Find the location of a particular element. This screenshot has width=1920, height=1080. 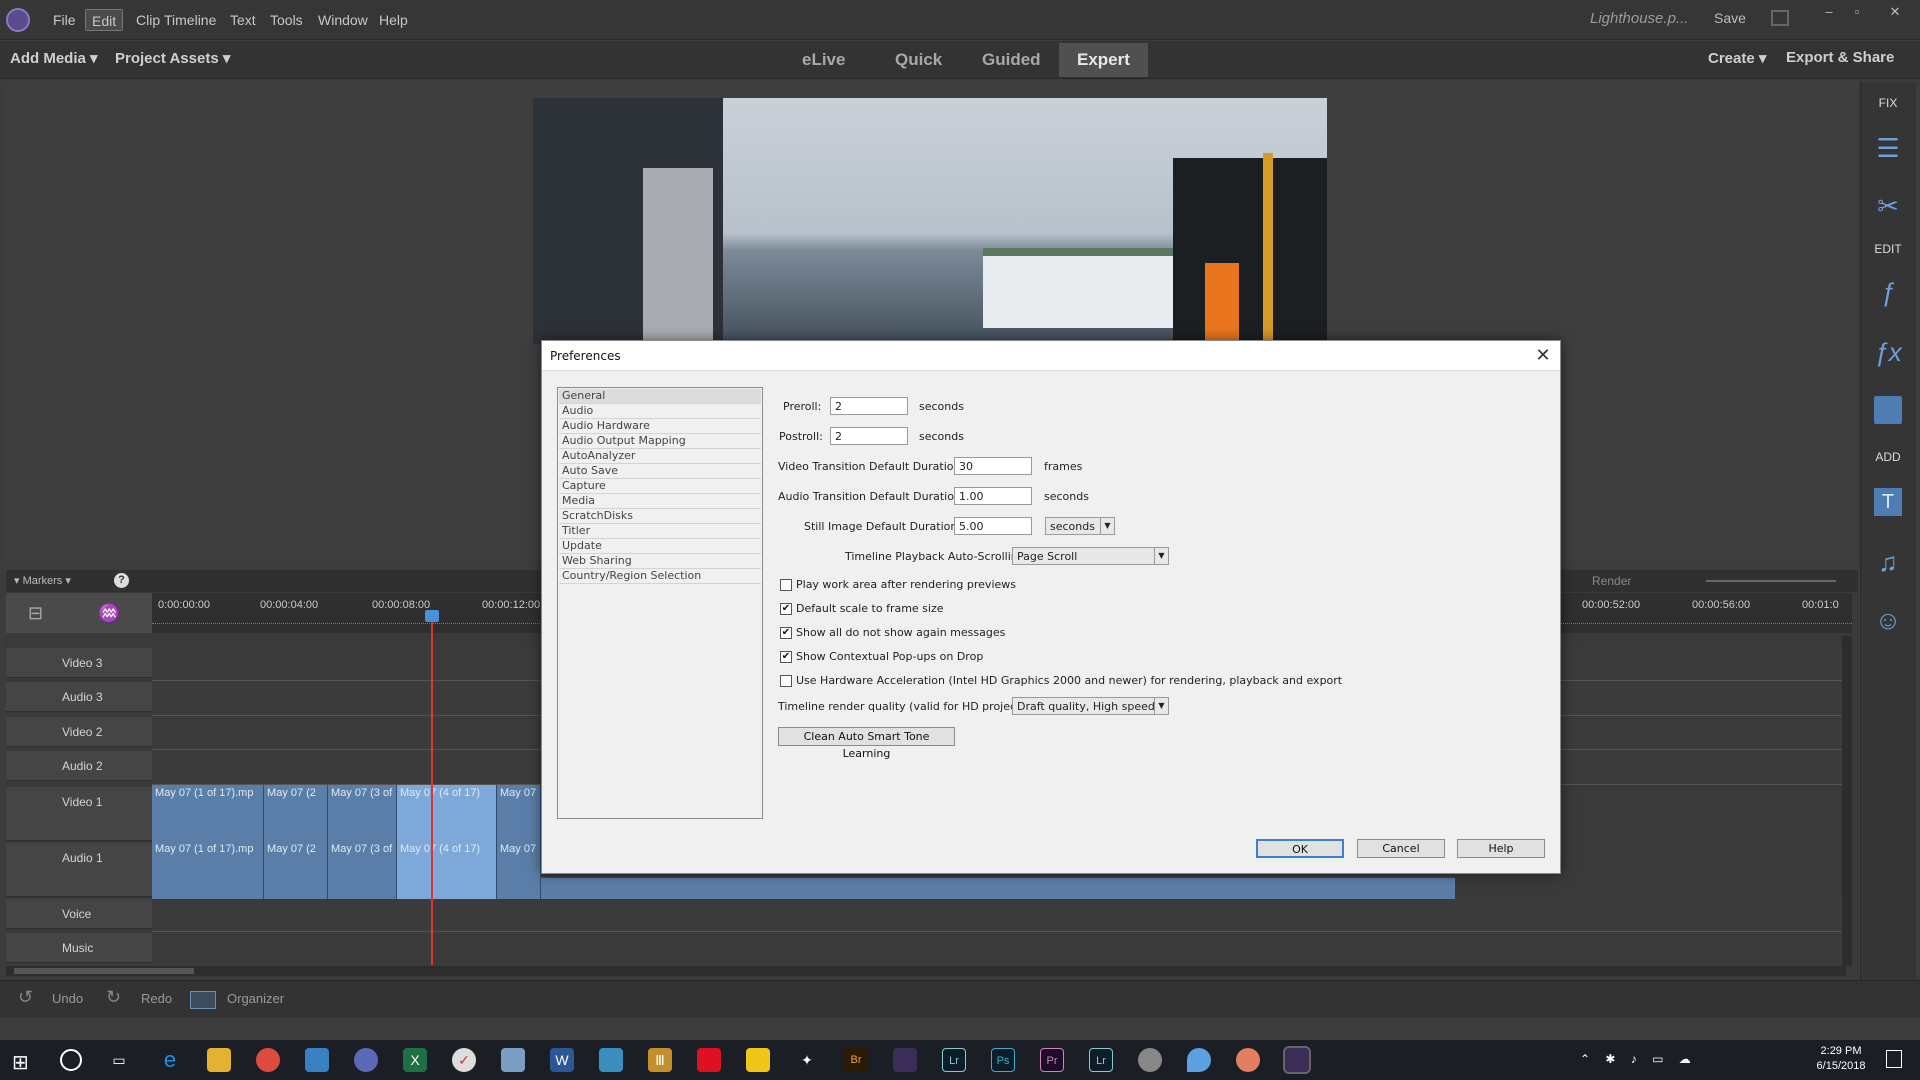

export-share-button: Export & Share is located at coordinates (1840, 57).